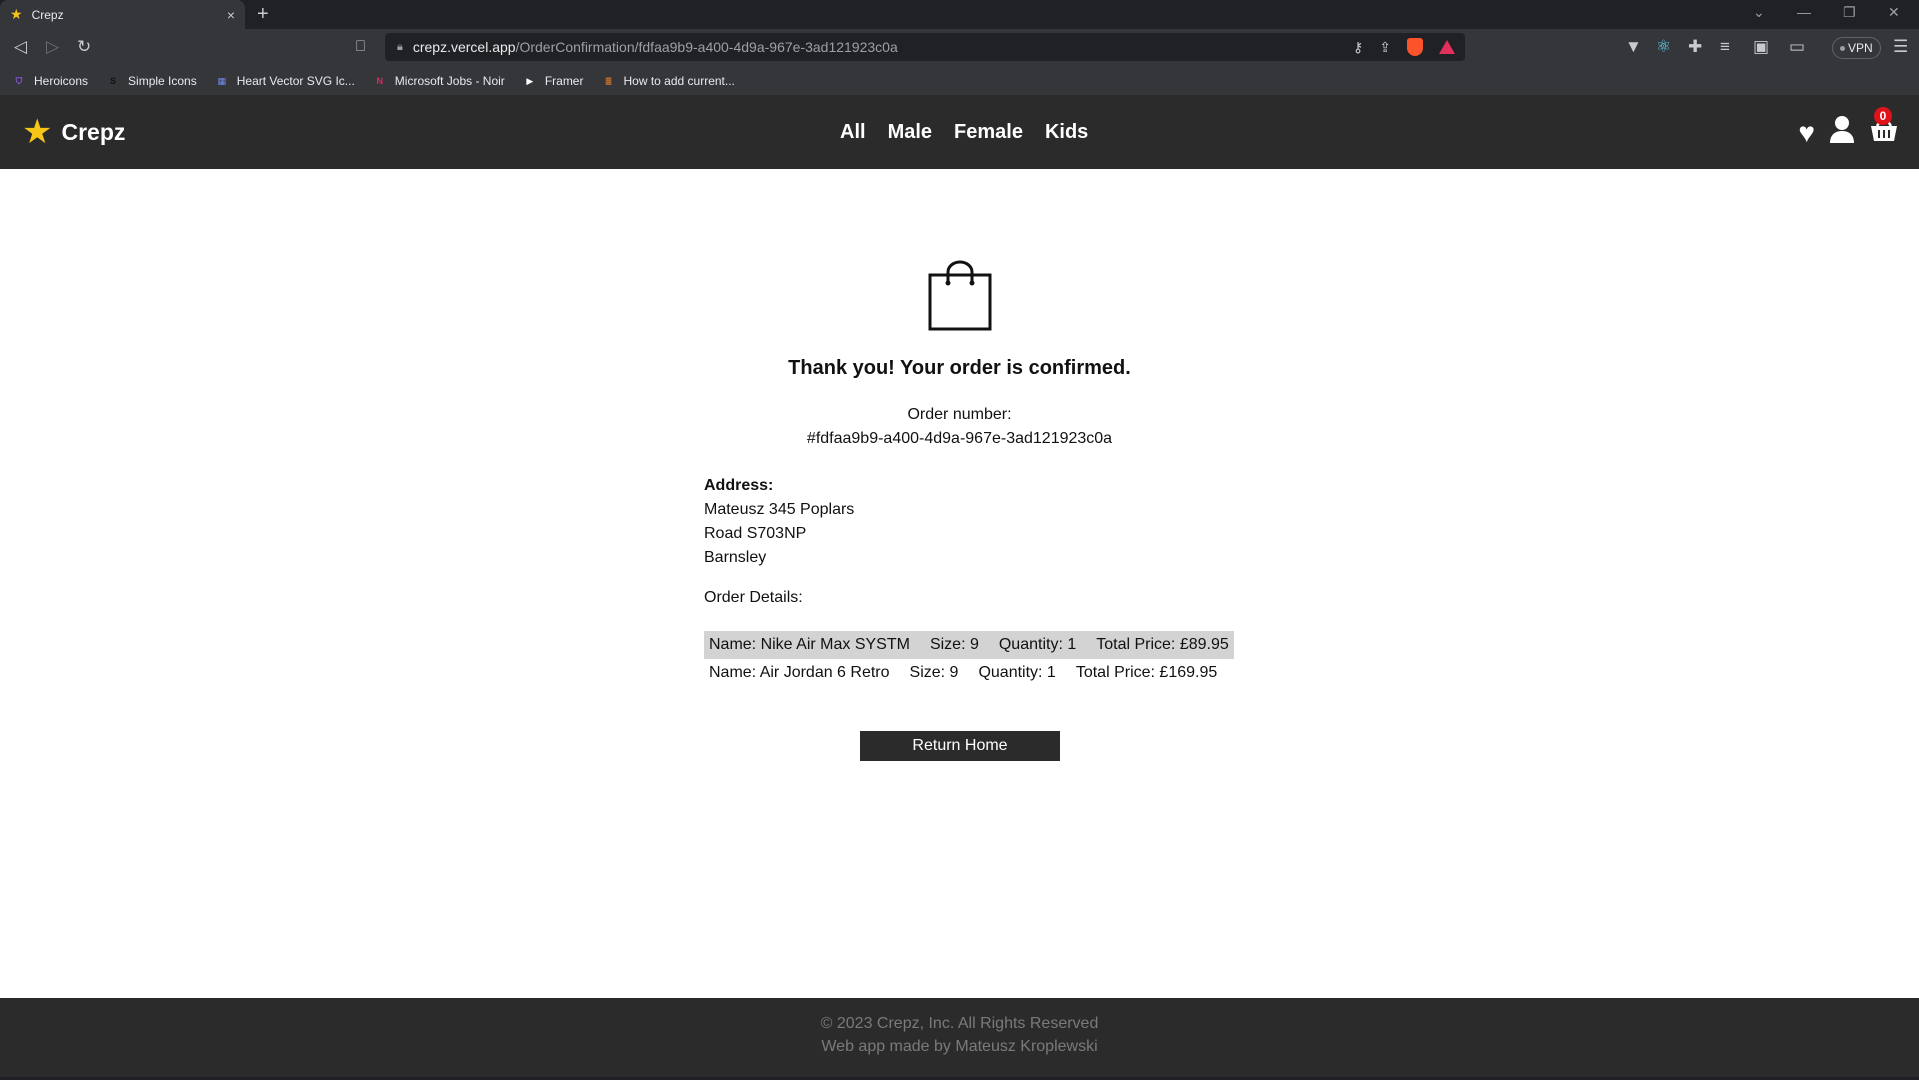 Image resolution: width=1919 pixels, height=1080 pixels. I want to click on return-home-button: Return Home, so click(960, 746).